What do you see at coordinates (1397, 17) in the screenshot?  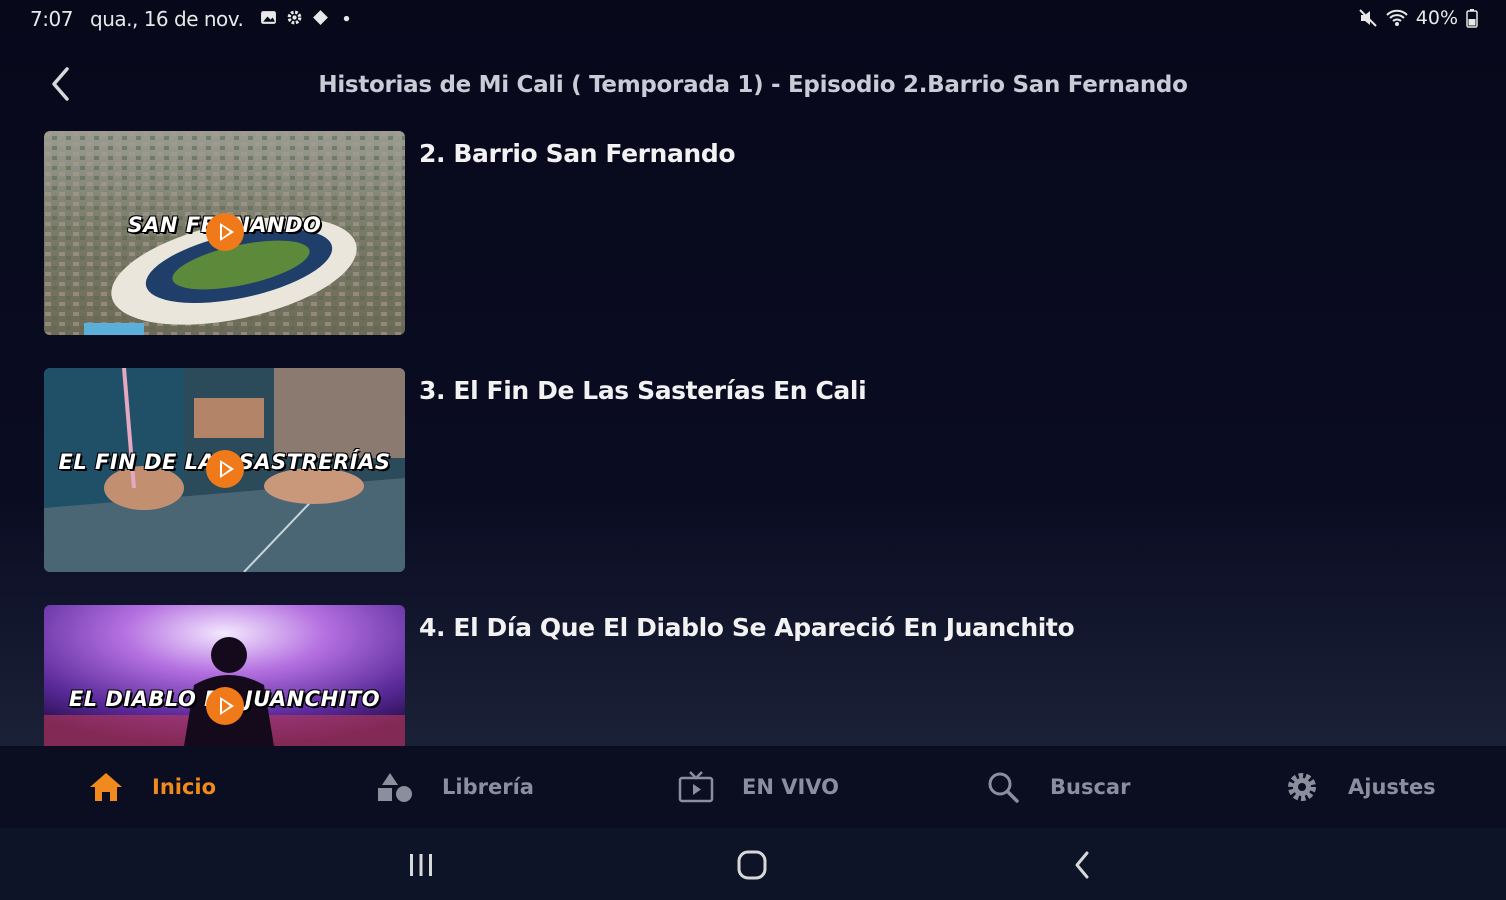 I see `wifi-icon` at bounding box center [1397, 17].